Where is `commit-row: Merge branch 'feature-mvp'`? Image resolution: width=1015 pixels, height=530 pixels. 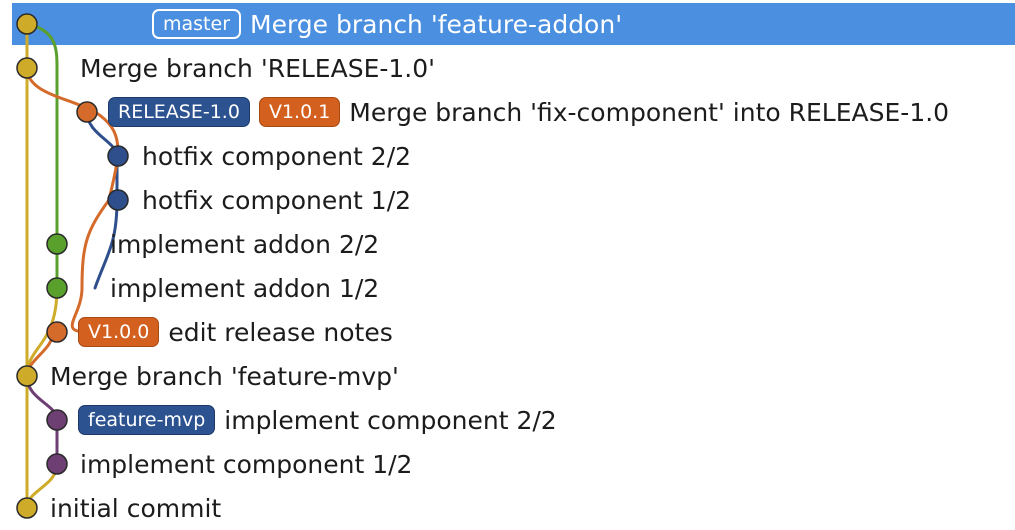 commit-row: Merge branch 'feature-mvp' is located at coordinates (507, 376).